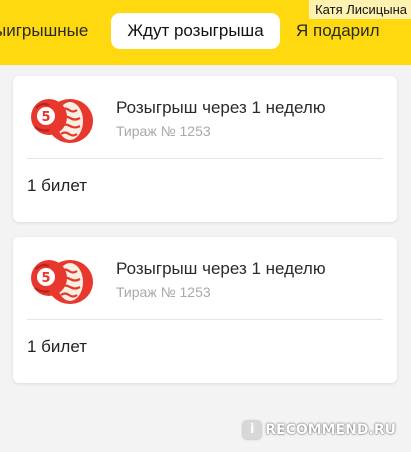 This screenshot has width=411, height=452. I want to click on watermark-logo-icon: i, so click(252, 430).